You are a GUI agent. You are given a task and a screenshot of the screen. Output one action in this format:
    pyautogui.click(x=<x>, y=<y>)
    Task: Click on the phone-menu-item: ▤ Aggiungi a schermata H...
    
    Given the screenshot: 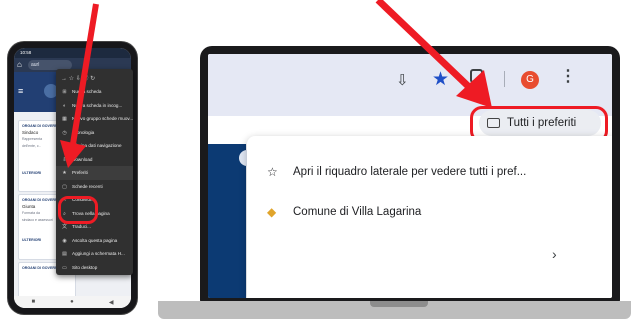 What is the action you would take?
    pyautogui.click(x=94, y=254)
    